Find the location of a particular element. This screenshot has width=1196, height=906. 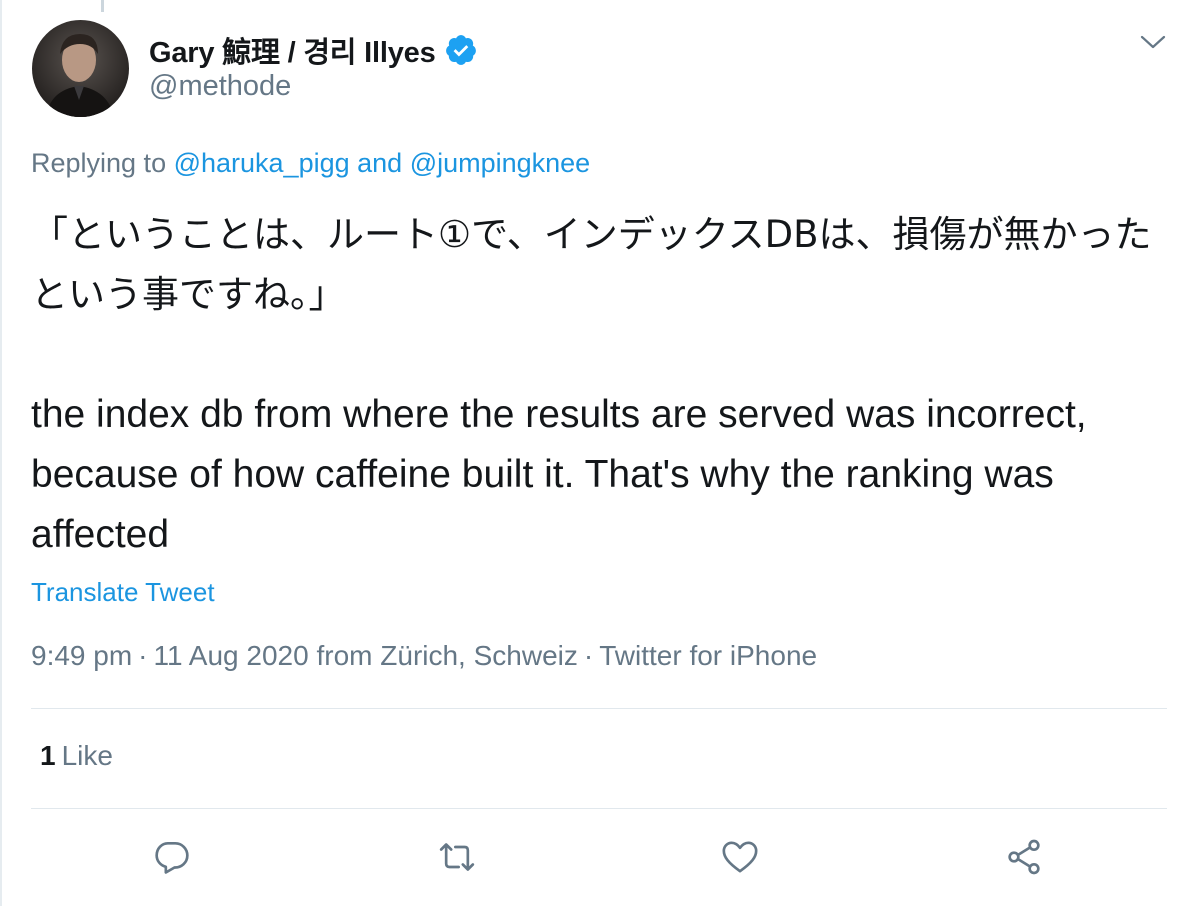

avatar is located at coordinates (80, 68).